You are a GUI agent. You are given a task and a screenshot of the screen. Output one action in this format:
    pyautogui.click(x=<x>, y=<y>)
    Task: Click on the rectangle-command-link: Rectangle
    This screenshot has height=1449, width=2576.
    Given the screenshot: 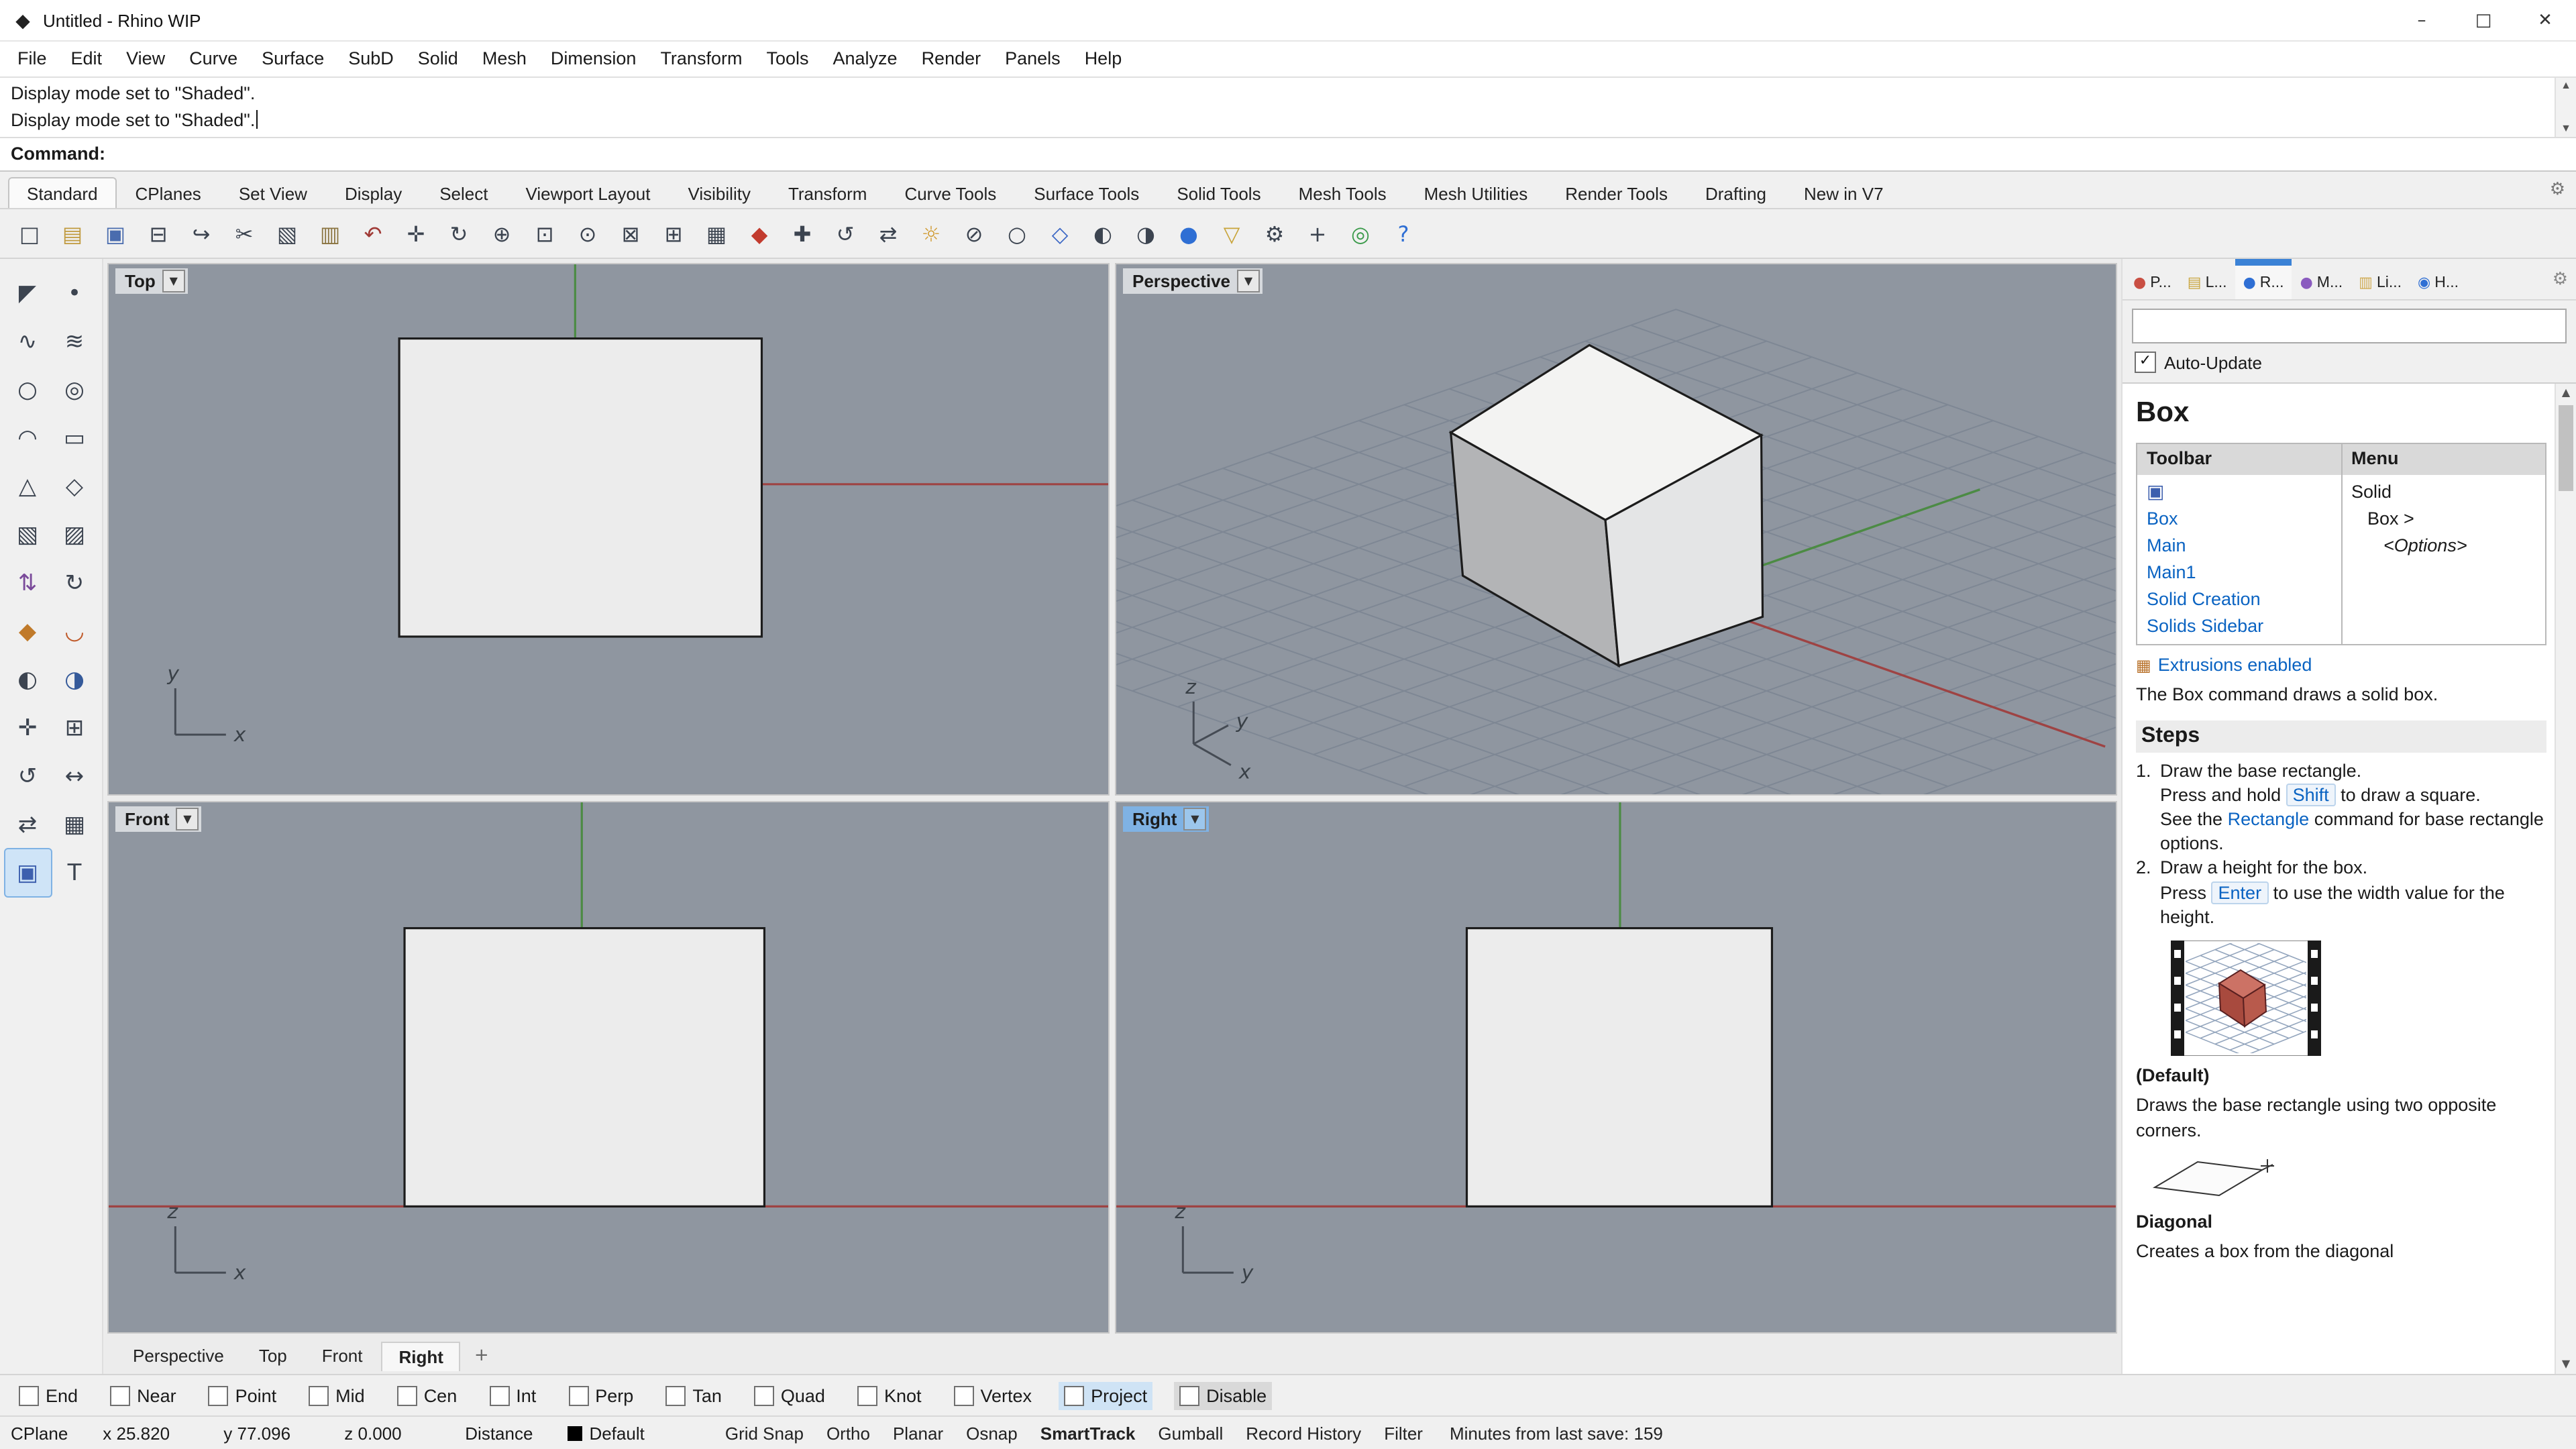 What is the action you would take?
    pyautogui.click(x=2269, y=819)
    